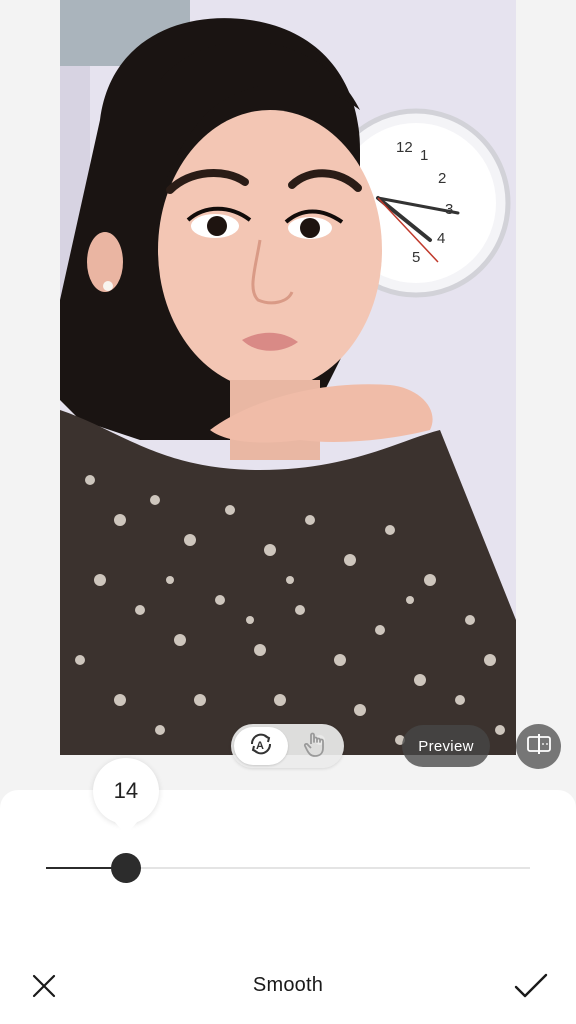 This screenshot has height=1024, width=576. I want to click on preview-button: Preview, so click(446, 746).